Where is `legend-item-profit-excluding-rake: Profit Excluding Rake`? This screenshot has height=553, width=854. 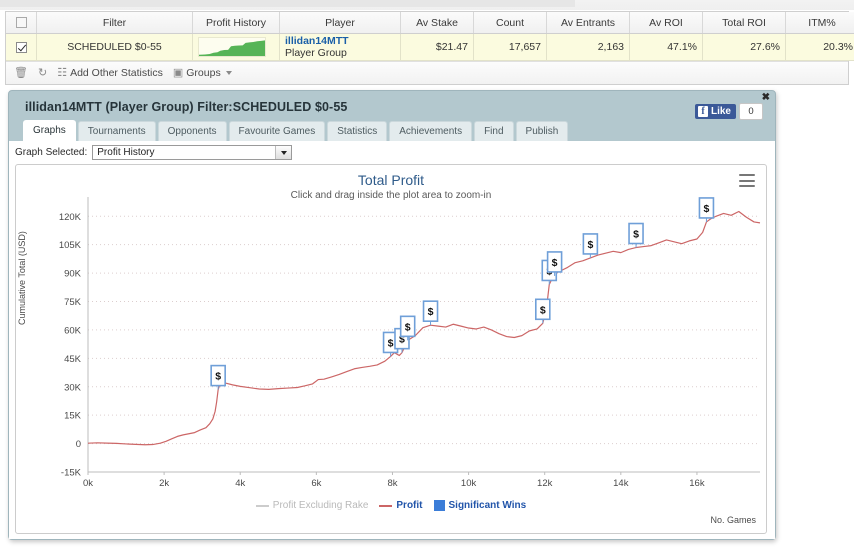 legend-item-profit-excluding-rake: Profit Excluding Rake is located at coordinates (312, 505).